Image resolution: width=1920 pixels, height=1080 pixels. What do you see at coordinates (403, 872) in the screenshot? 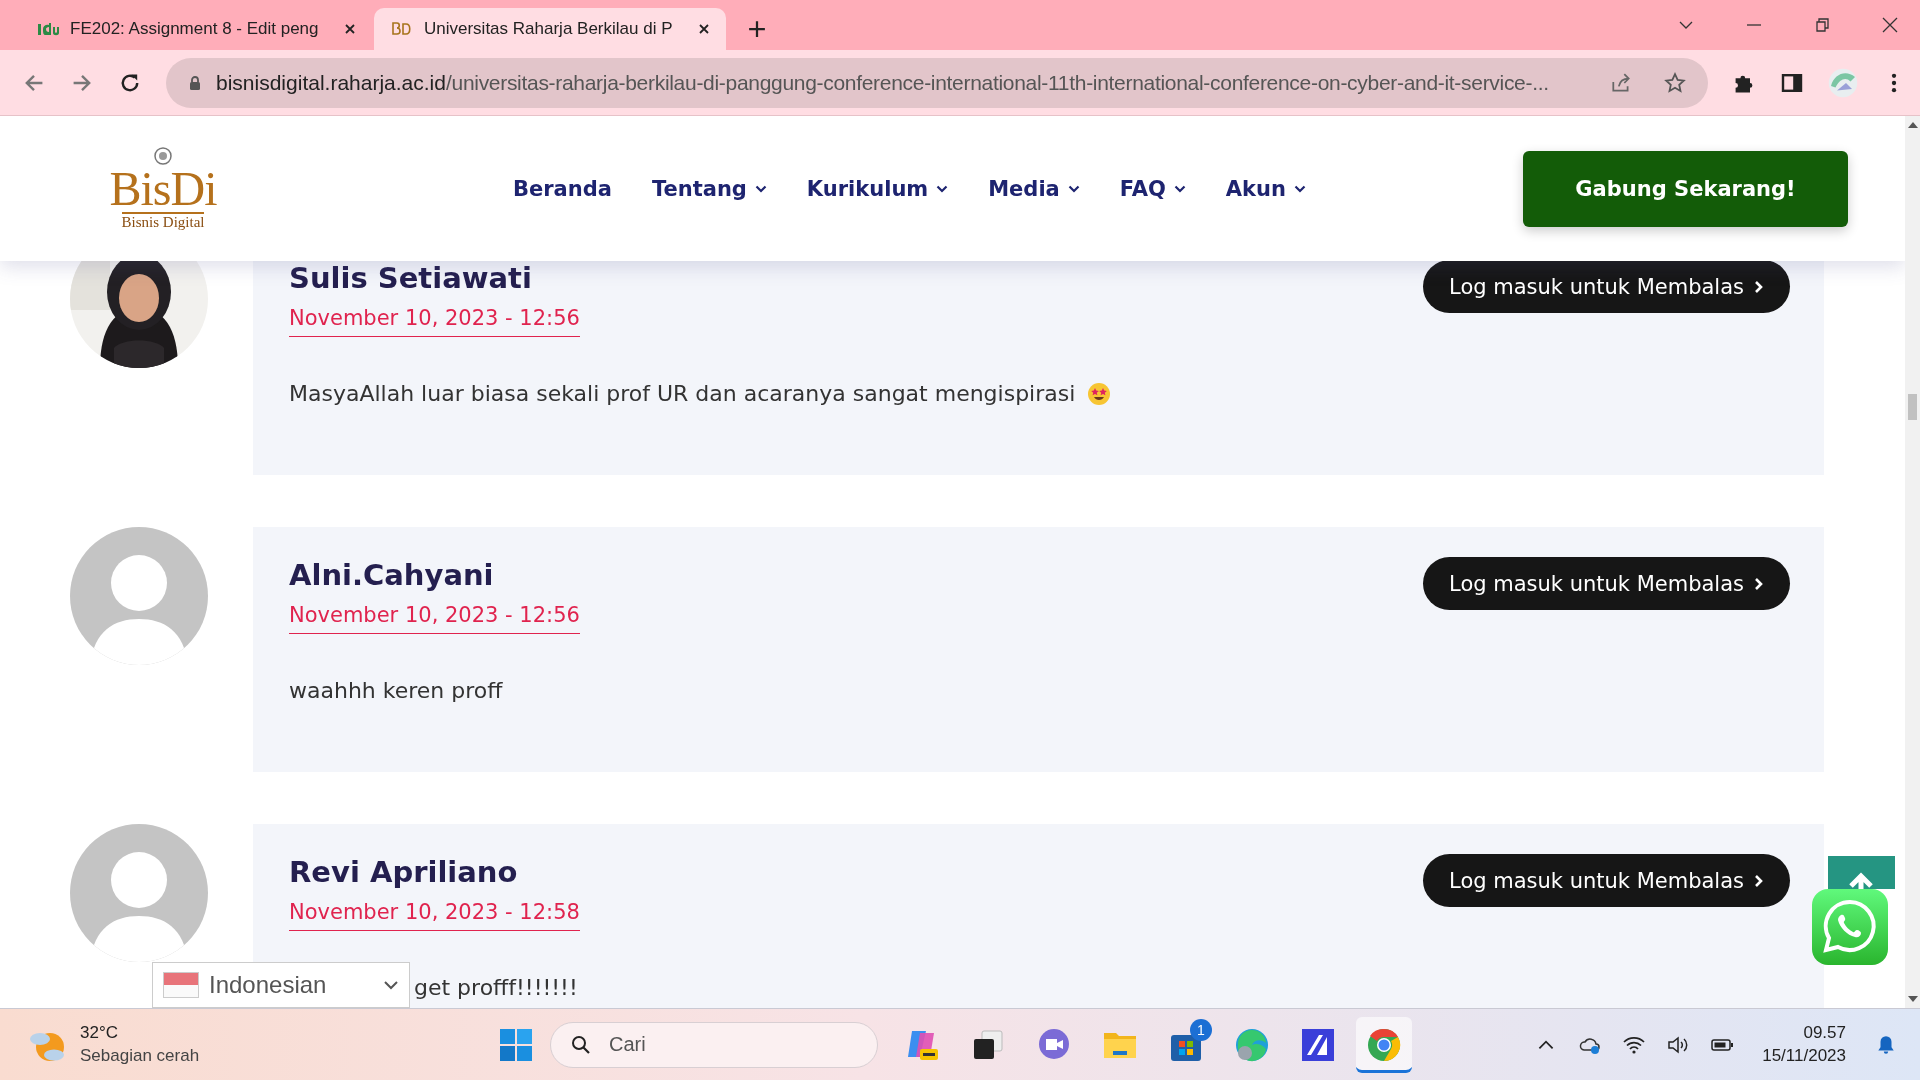
I see `comment-author: Revi Apriliano` at bounding box center [403, 872].